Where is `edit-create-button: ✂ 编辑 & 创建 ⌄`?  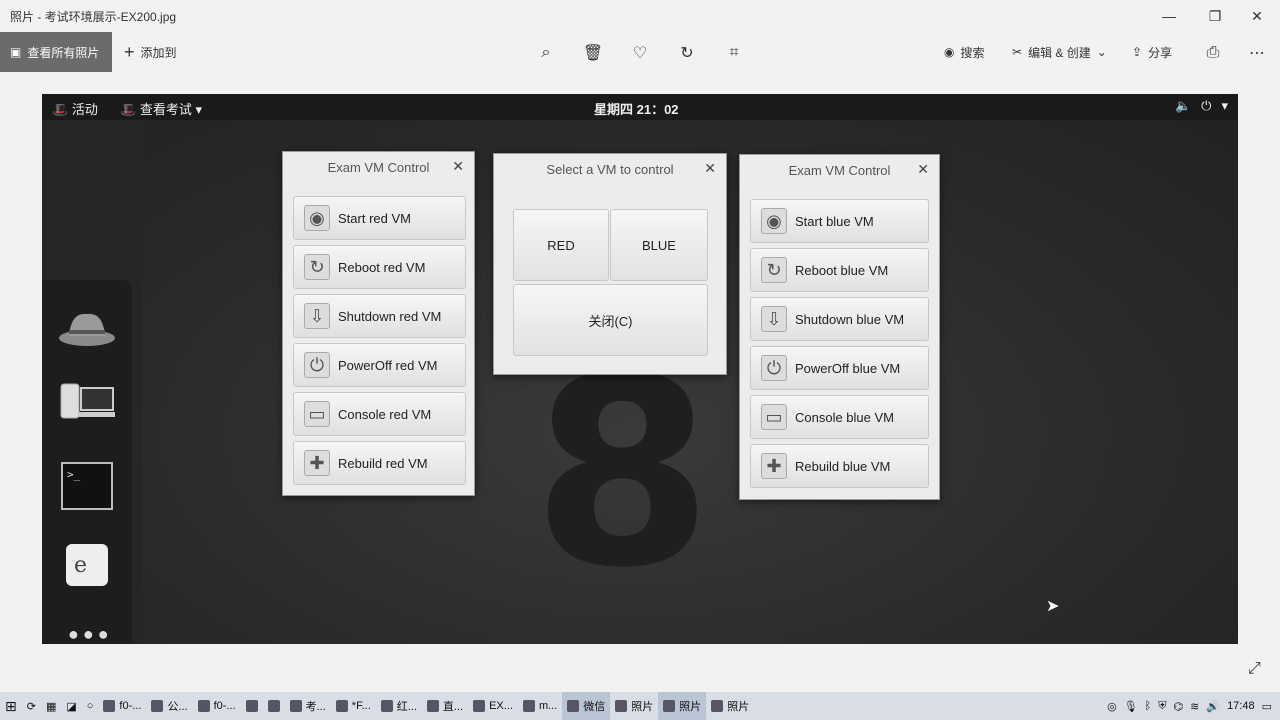 edit-create-button: ✂ 编辑 & 创建 ⌄ is located at coordinates (1059, 52).